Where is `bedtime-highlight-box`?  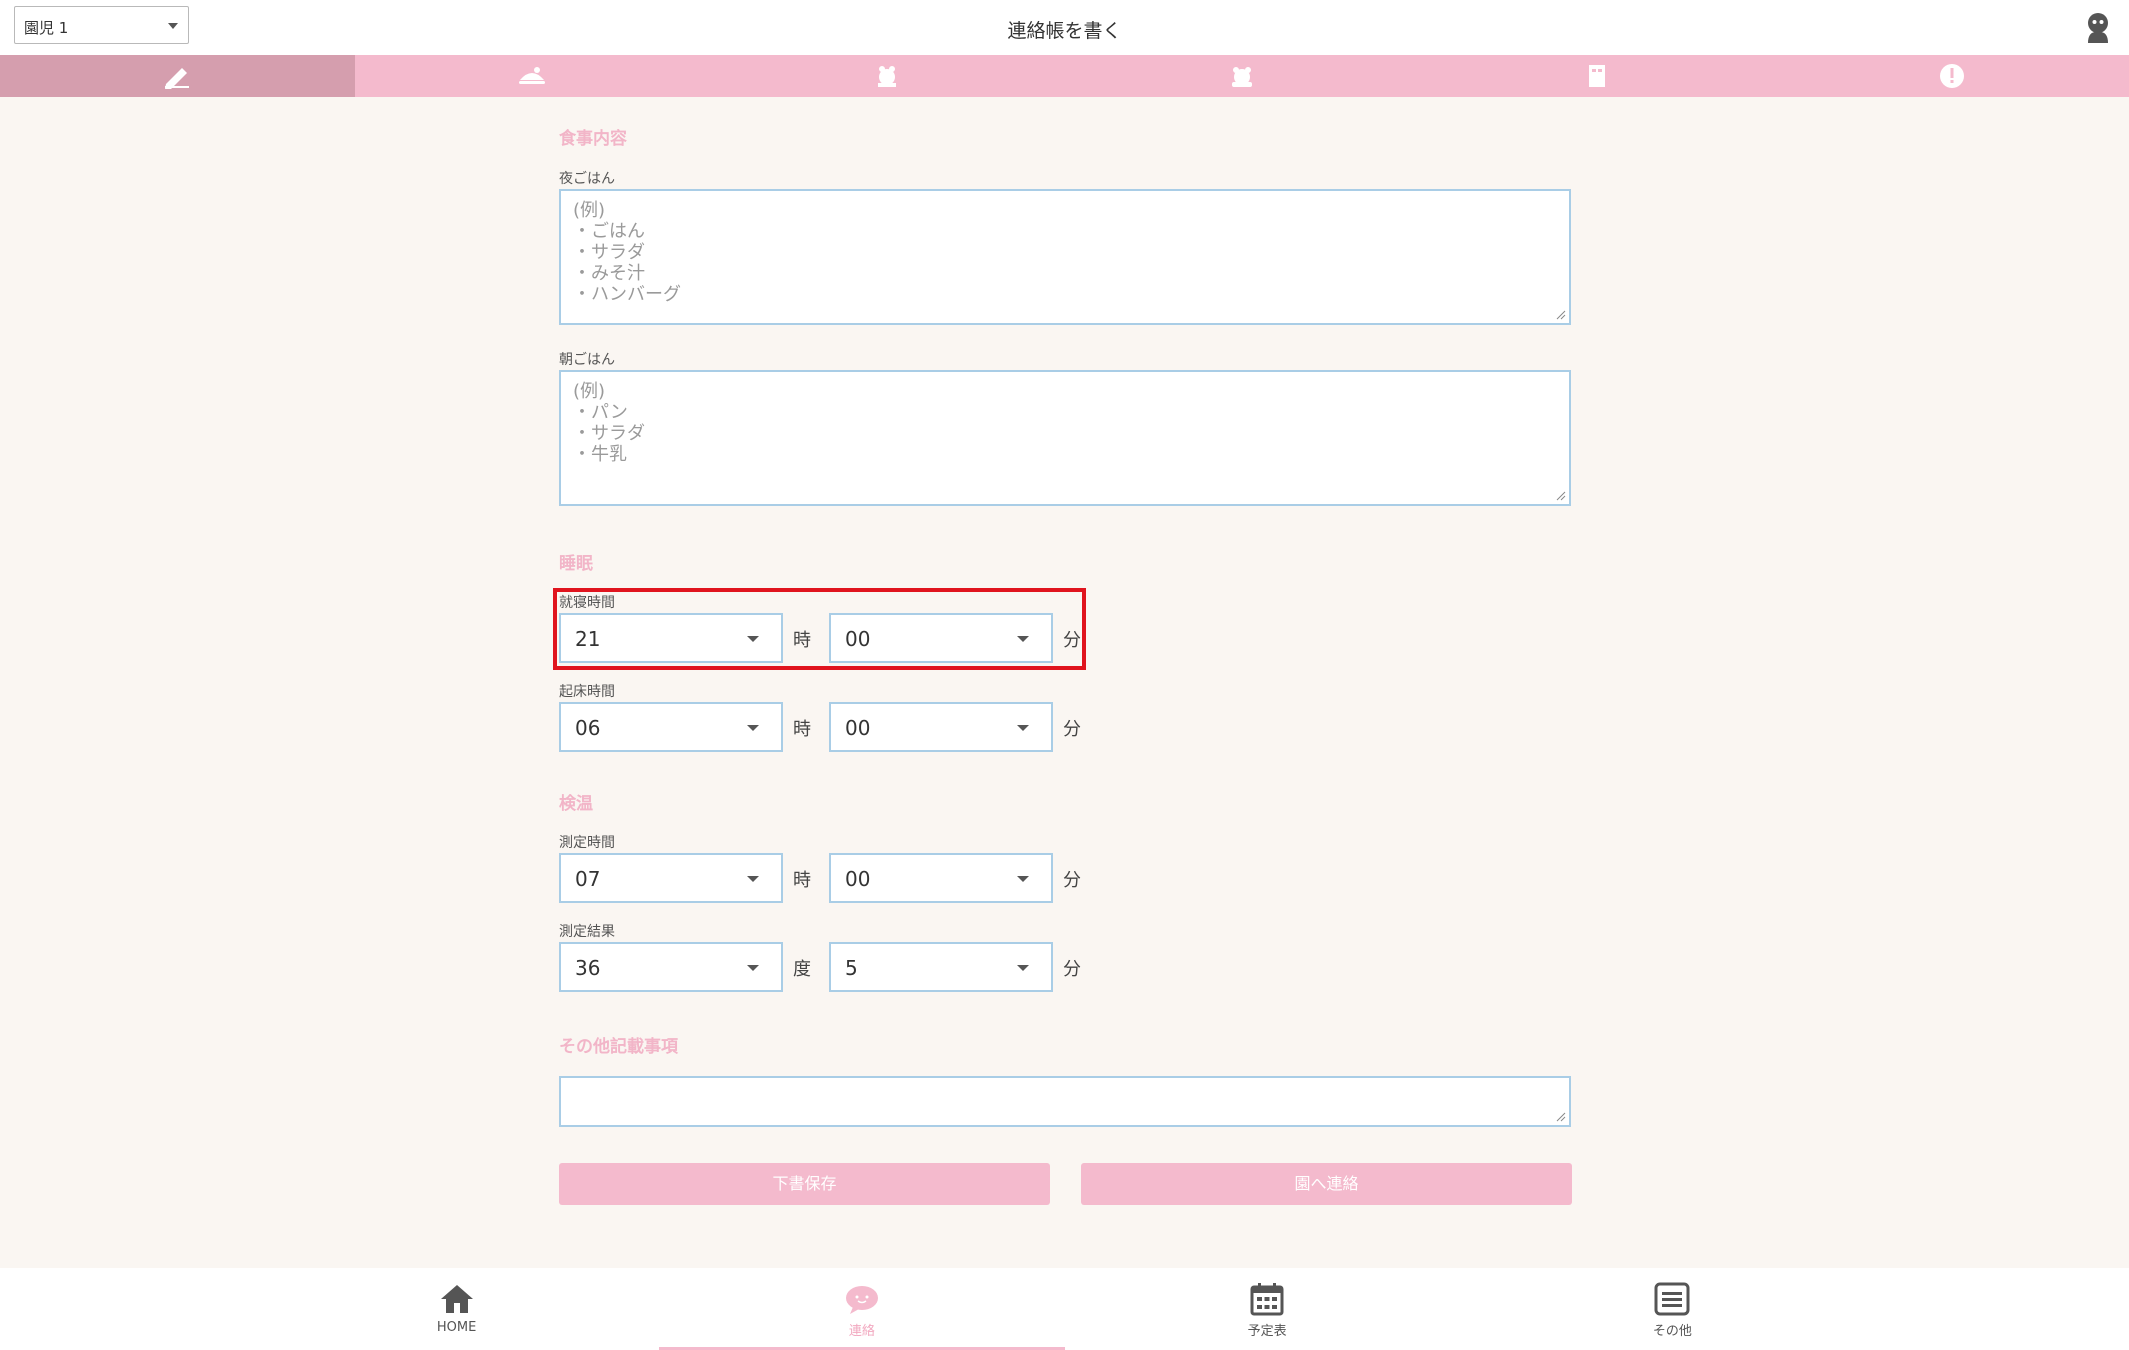
bedtime-highlight-box is located at coordinates (819, 629).